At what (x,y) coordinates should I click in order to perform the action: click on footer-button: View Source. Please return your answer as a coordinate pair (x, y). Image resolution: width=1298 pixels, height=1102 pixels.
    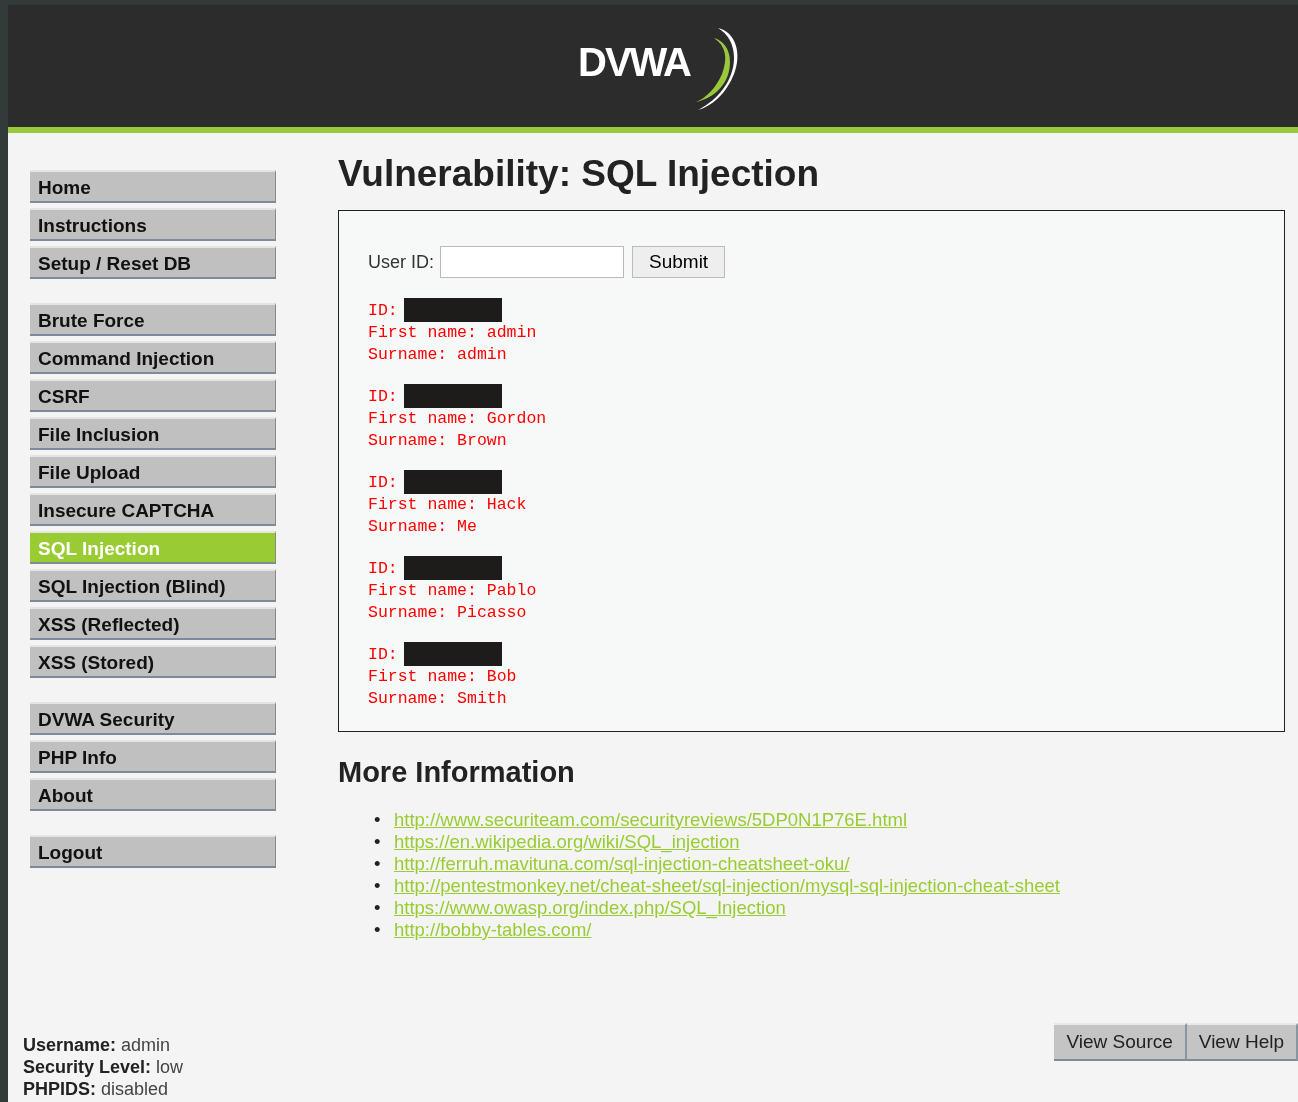
    Looking at the image, I should click on (1120, 1042).